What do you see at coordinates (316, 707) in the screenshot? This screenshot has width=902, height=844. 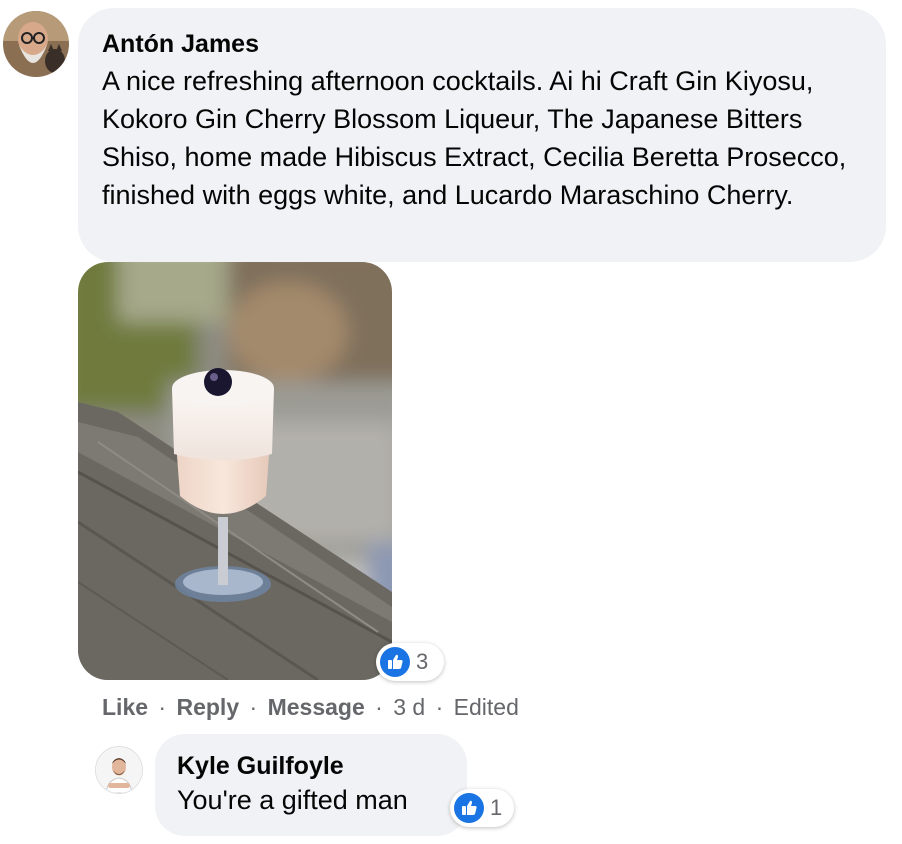 I see `message-link: Message` at bounding box center [316, 707].